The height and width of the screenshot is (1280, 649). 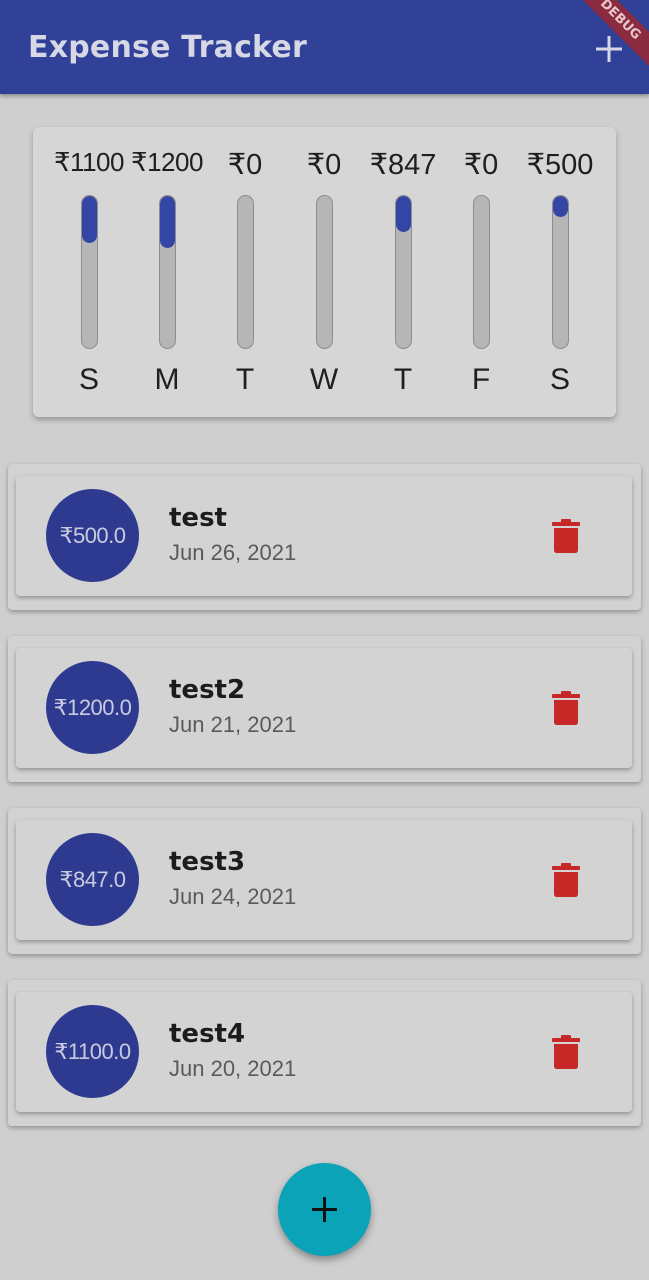 I want to click on bar-day-label: M, so click(x=167, y=379).